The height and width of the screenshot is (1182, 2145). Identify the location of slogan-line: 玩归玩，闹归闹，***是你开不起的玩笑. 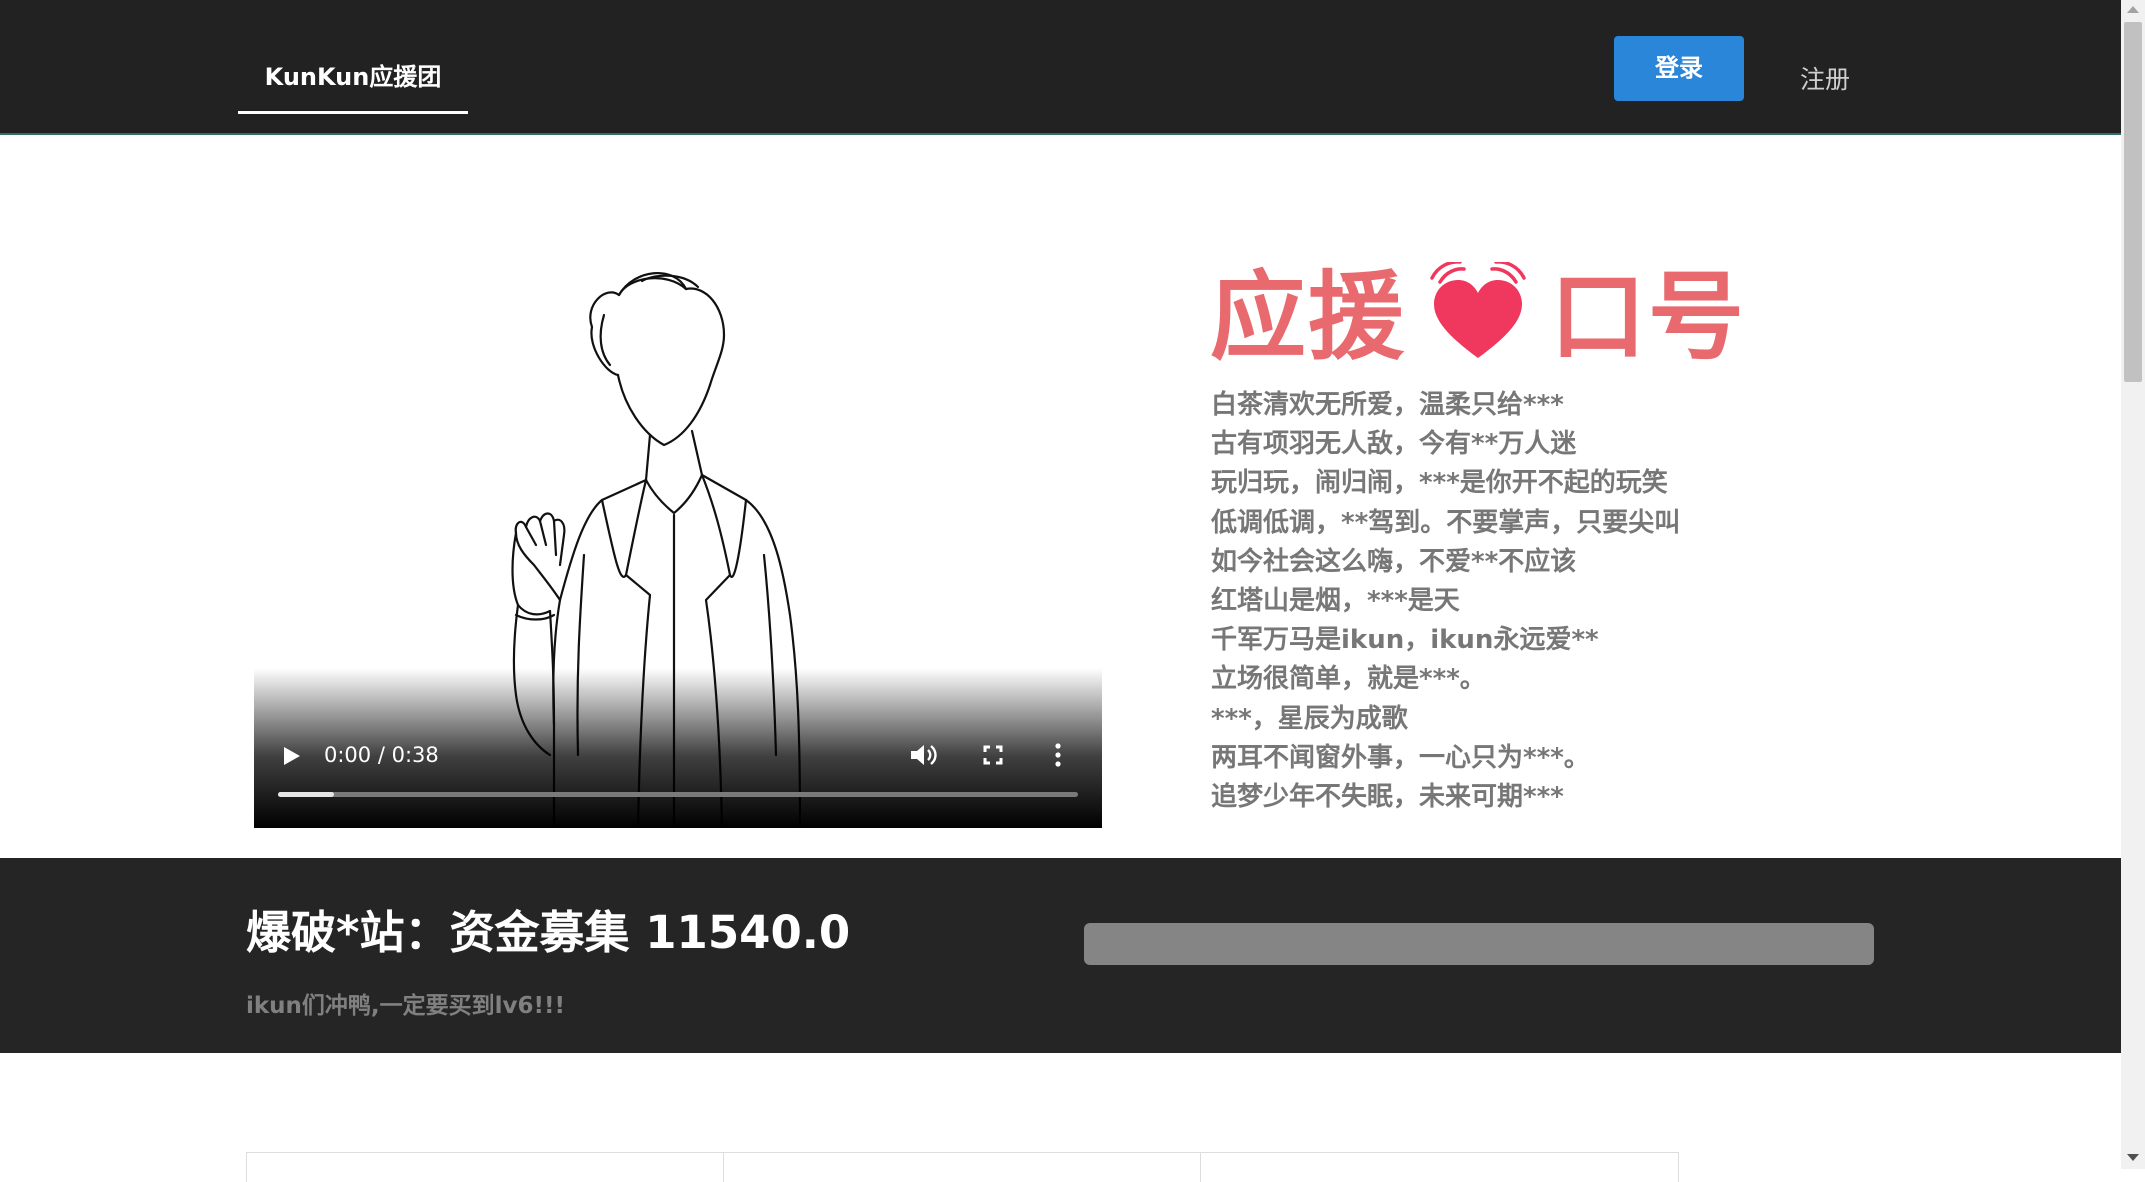
(1439, 483).